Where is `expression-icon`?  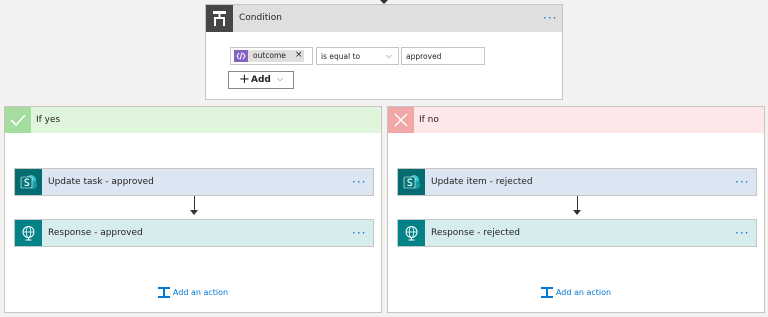
expression-icon is located at coordinates (241, 56).